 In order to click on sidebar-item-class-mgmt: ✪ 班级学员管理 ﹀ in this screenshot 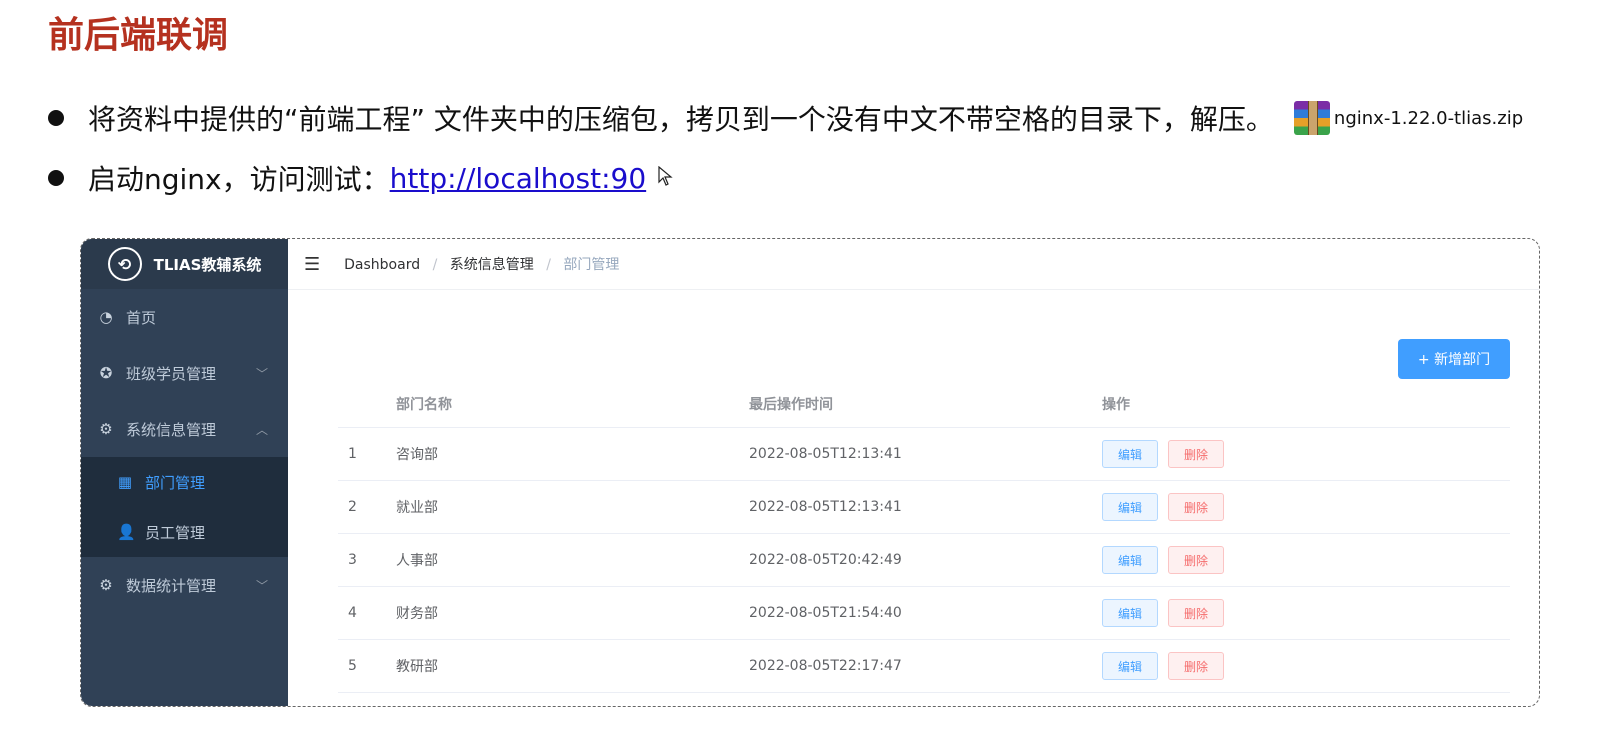, I will do `click(184, 373)`.